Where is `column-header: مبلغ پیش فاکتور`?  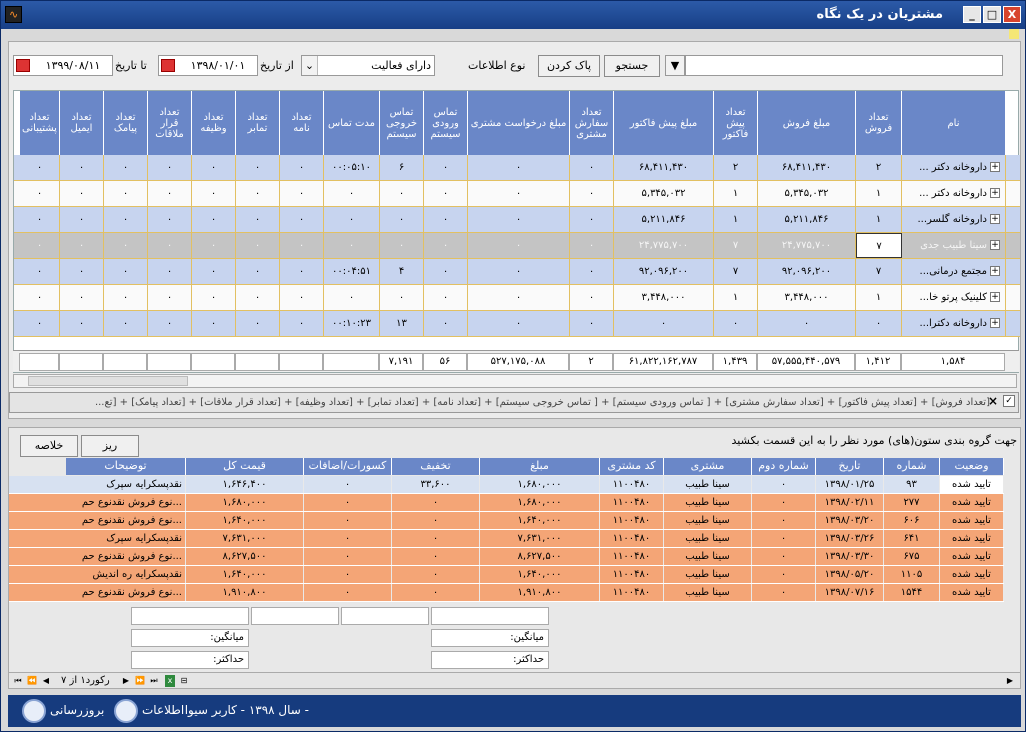 column-header: مبلغ پیش فاکتور is located at coordinates (664, 123).